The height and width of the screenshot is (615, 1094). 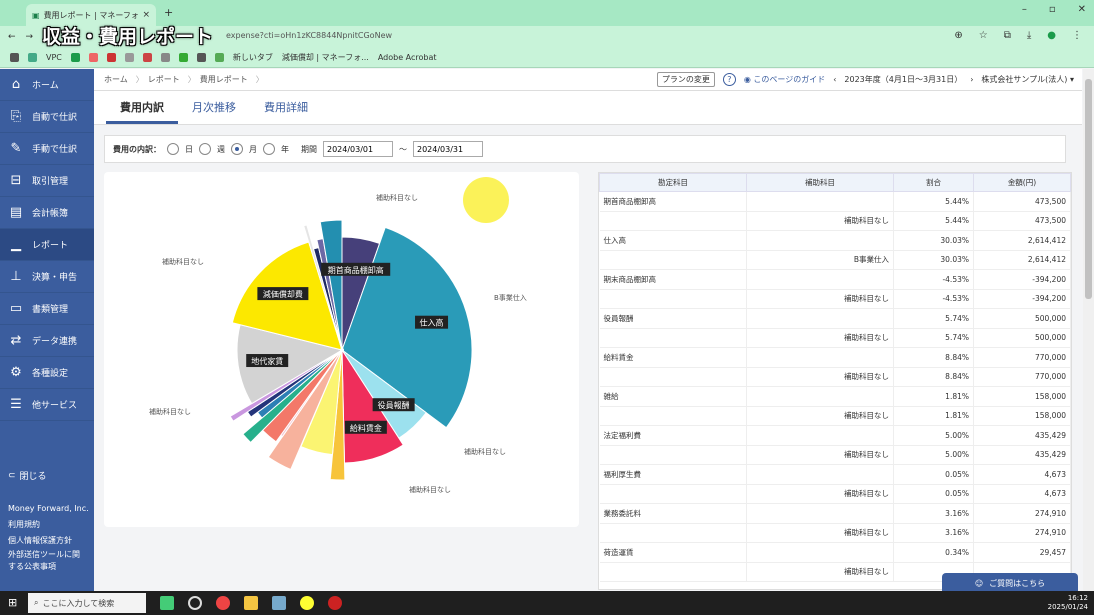 I want to click on prev-year-icon: ‹, so click(x=834, y=79).